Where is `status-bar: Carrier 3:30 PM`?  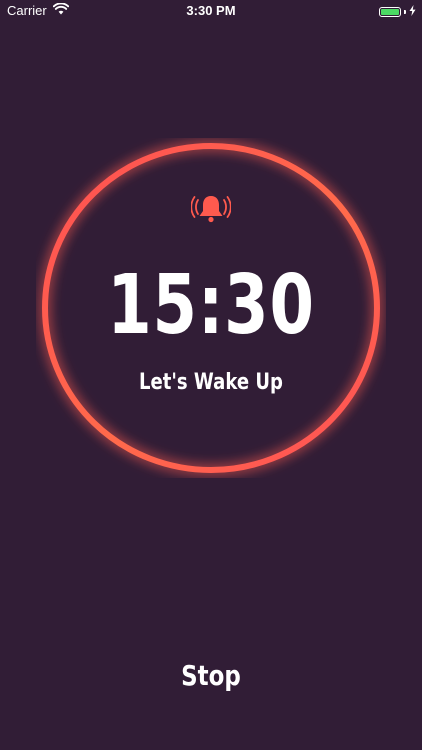
status-bar: Carrier 3:30 PM is located at coordinates (211, 11).